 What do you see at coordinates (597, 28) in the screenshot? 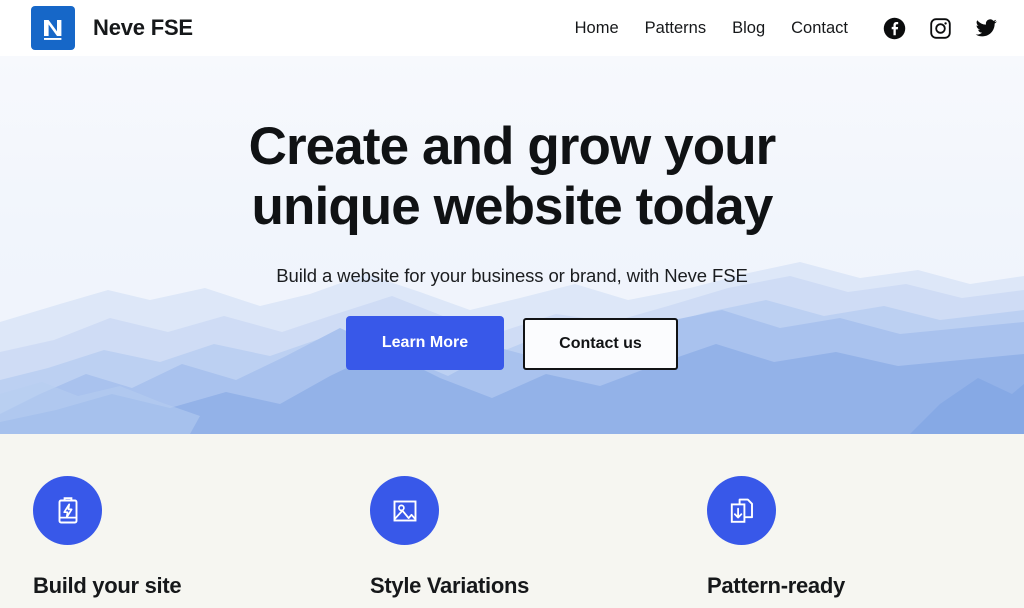
I see `nav-link-home: Home` at bounding box center [597, 28].